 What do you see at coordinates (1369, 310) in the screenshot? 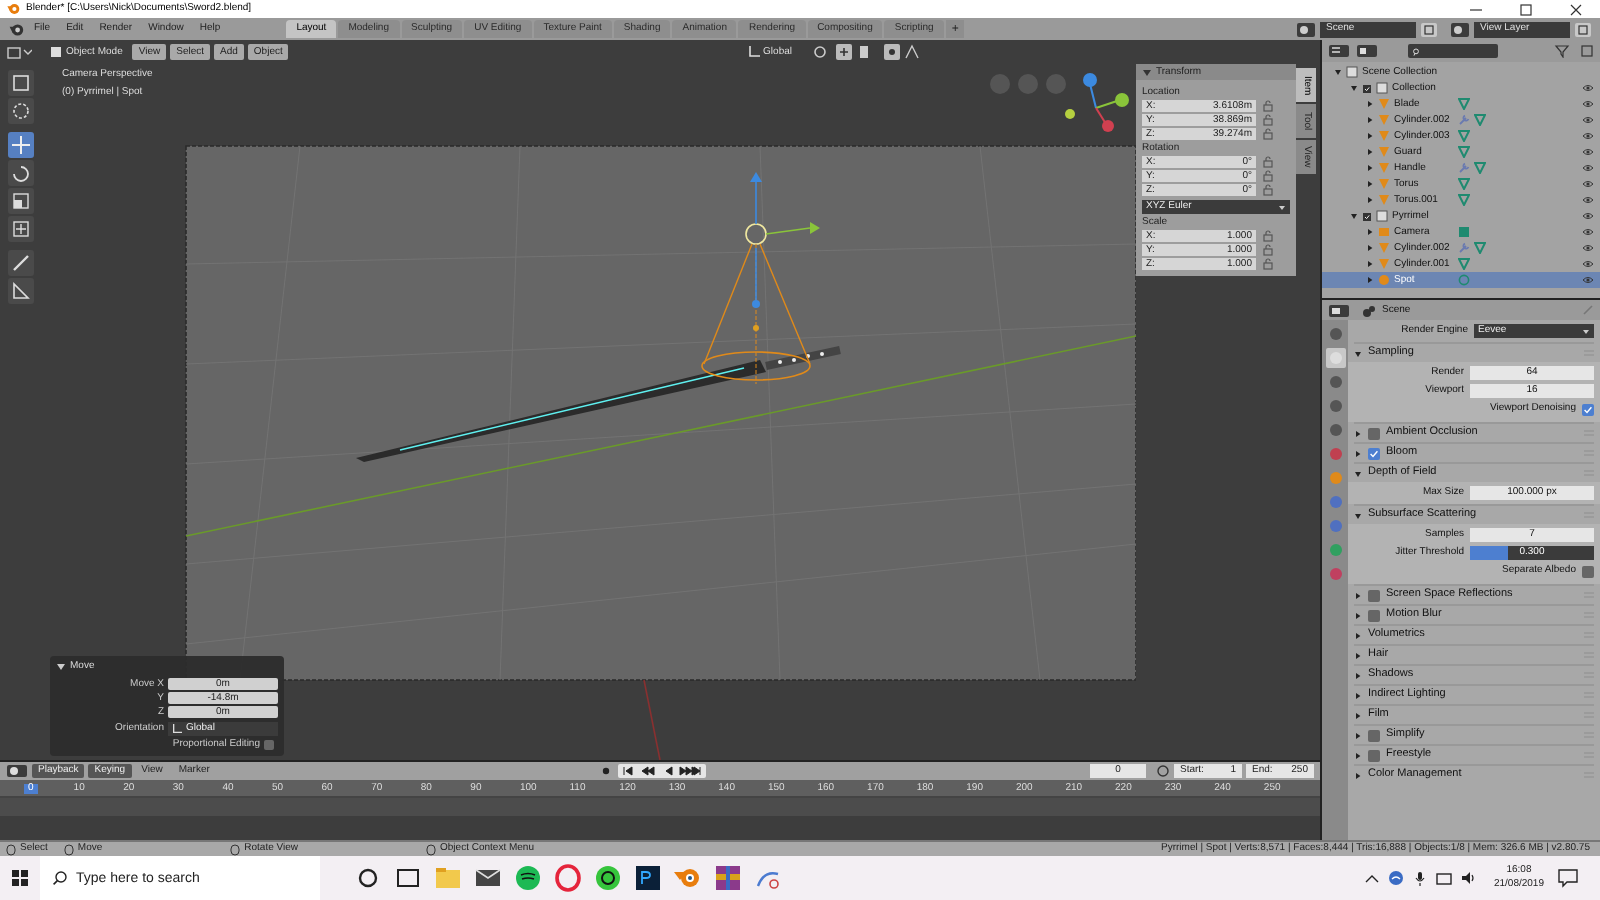
I see `scene-icon` at bounding box center [1369, 310].